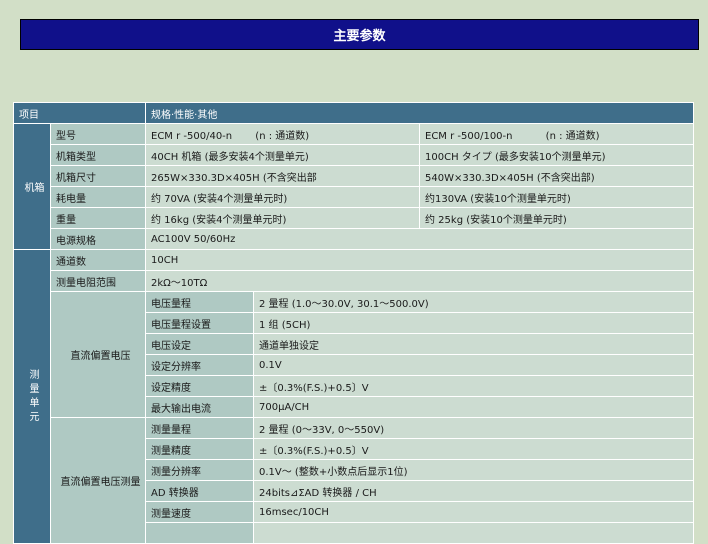 The height and width of the screenshot is (544, 708). I want to click on row-label: 最大输出电流, so click(199, 407).